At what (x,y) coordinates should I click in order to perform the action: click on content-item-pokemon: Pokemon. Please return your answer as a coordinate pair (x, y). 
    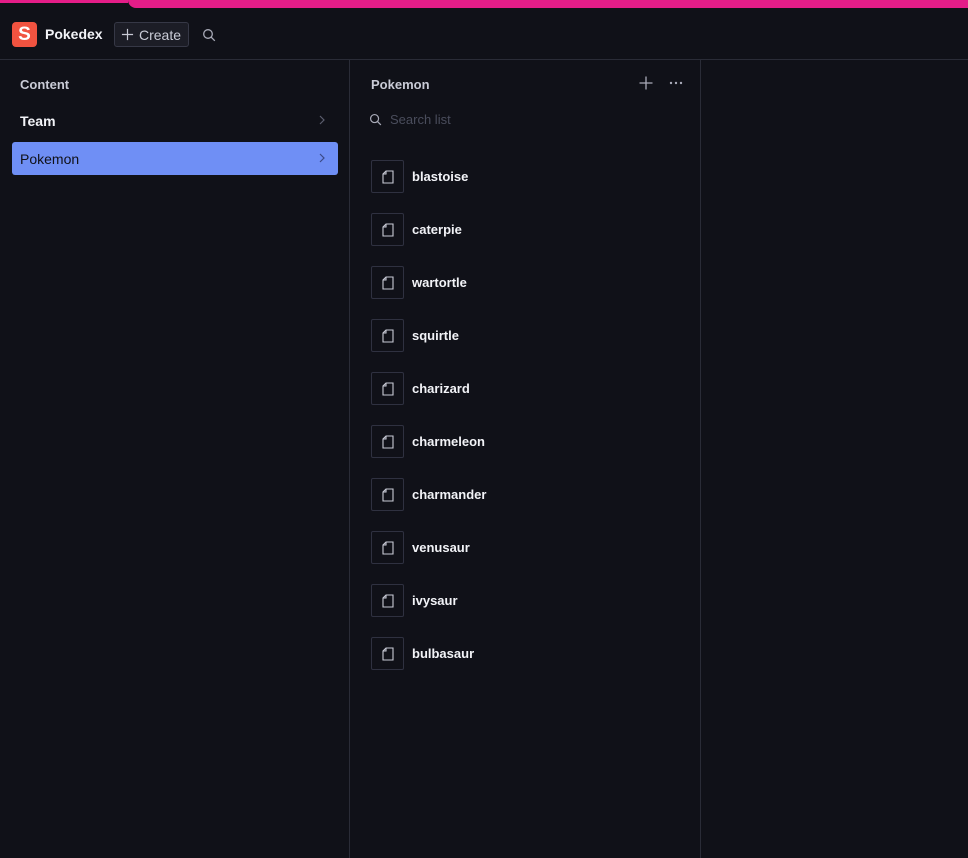
    Looking at the image, I should click on (175, 158).